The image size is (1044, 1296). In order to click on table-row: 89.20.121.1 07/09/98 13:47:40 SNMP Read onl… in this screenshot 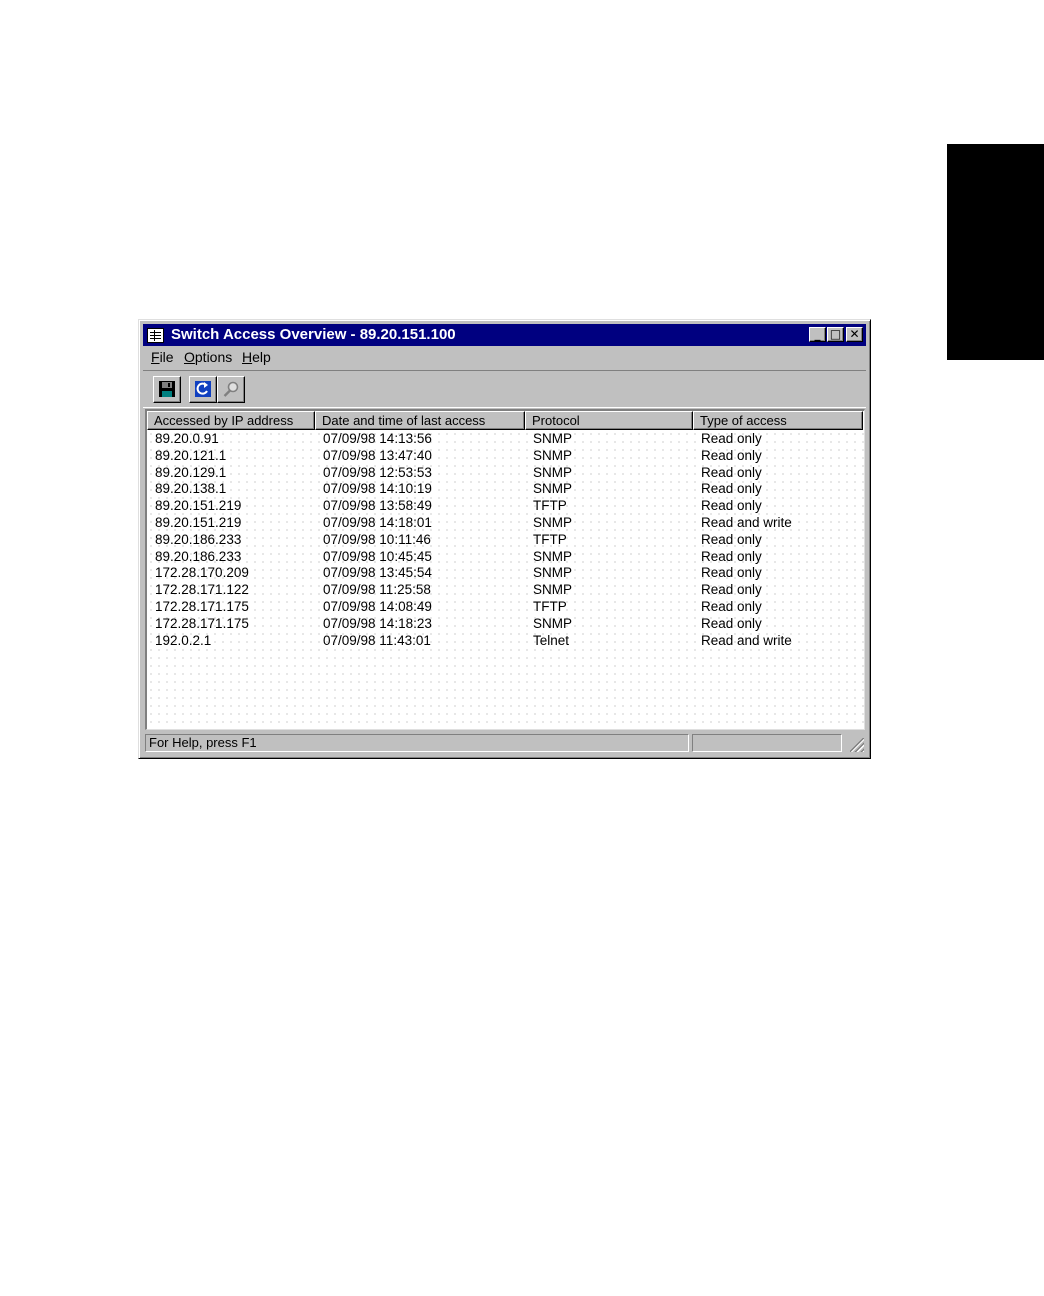, I will do `click(505, 455)`.